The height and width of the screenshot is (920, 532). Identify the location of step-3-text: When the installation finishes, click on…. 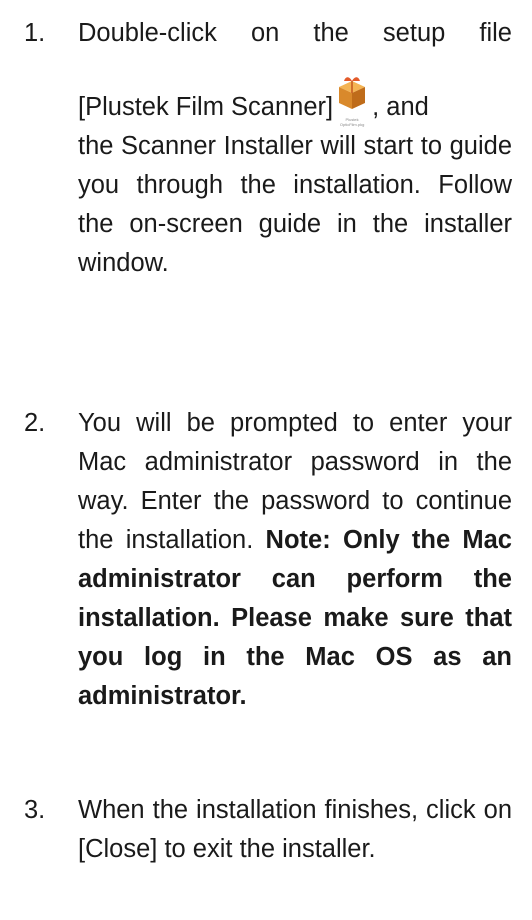
(295, 829).